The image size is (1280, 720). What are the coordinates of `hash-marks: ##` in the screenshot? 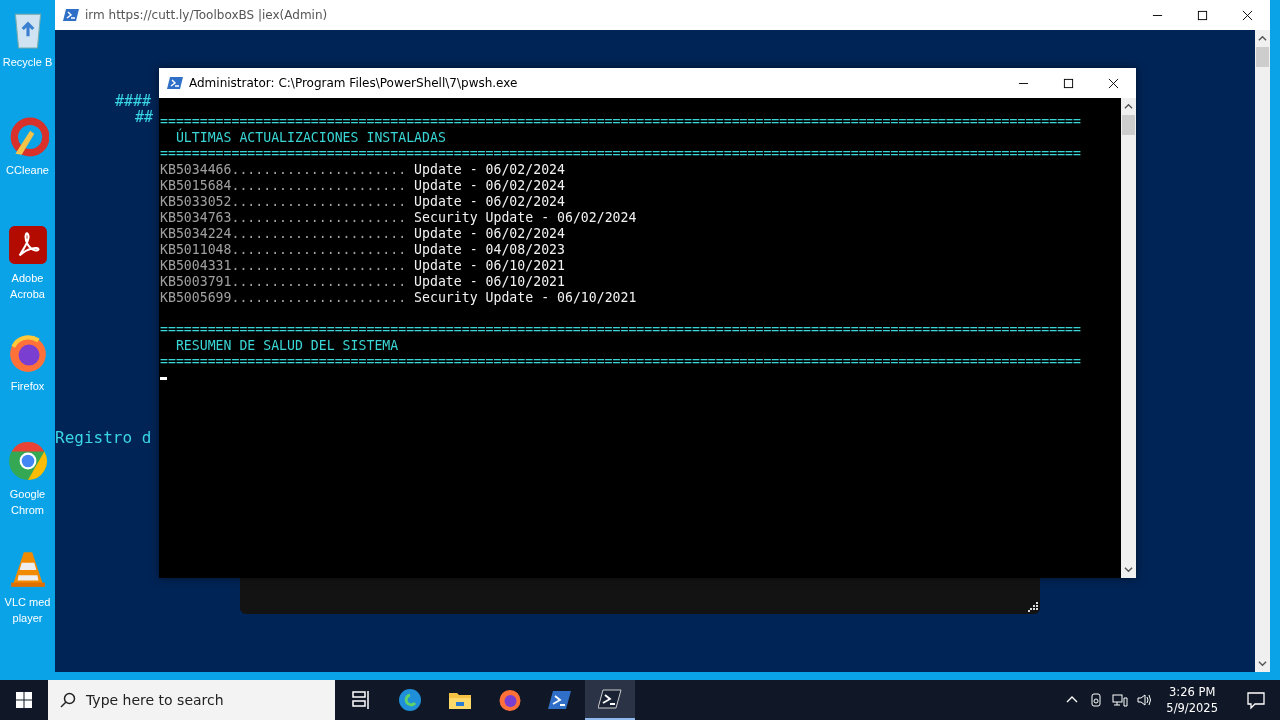 It's located at (144, 117).